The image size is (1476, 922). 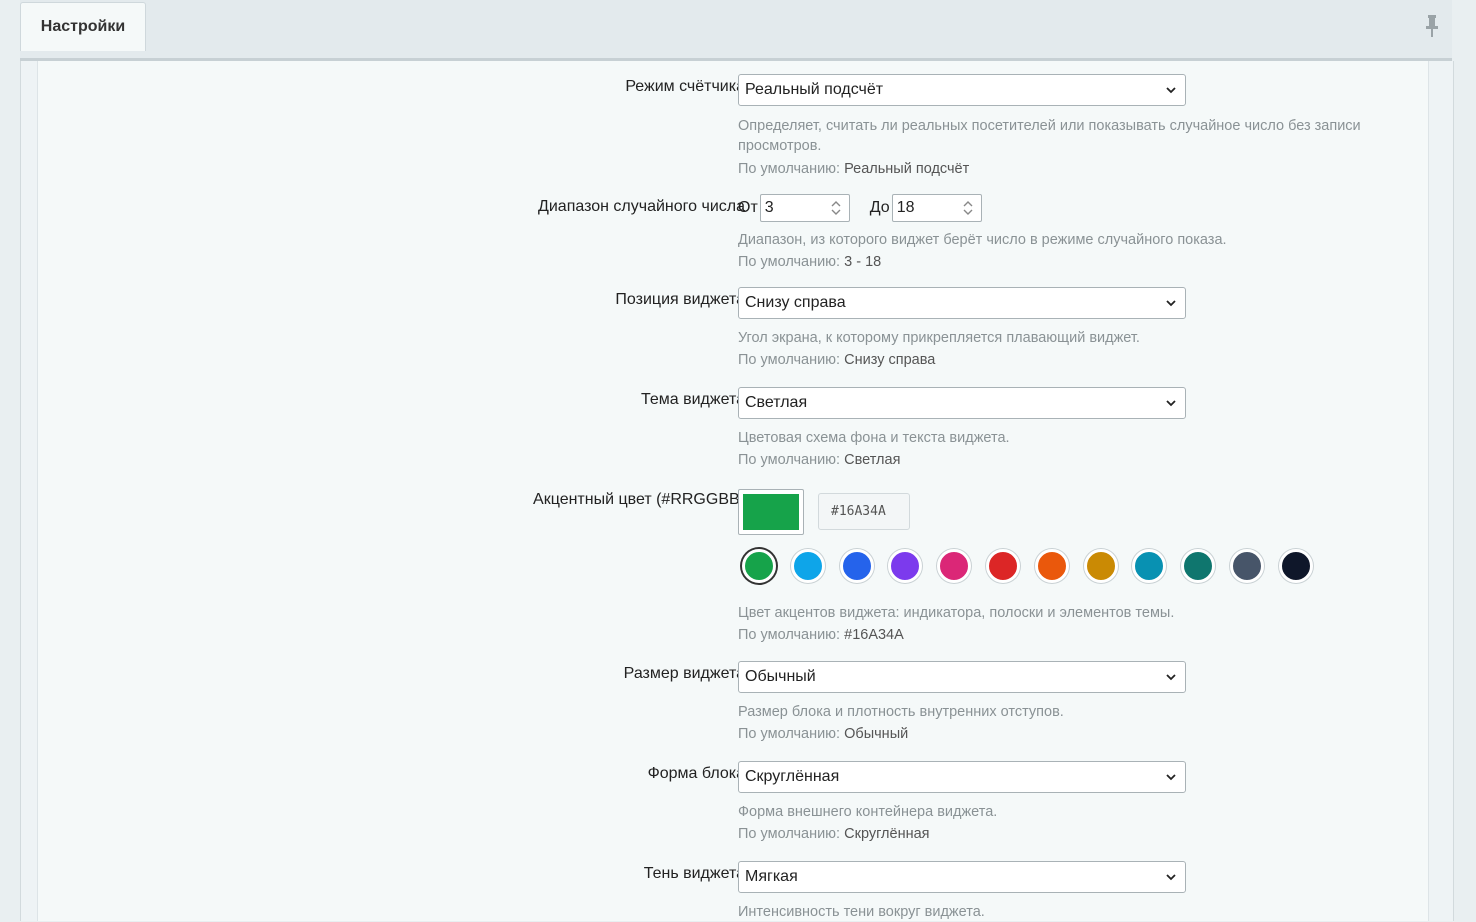 What do you see at coordinates (962, 90) in the screenshot?
I see `counter-mode-select: Реальный подсчёт` at bounding box center [962, 90].